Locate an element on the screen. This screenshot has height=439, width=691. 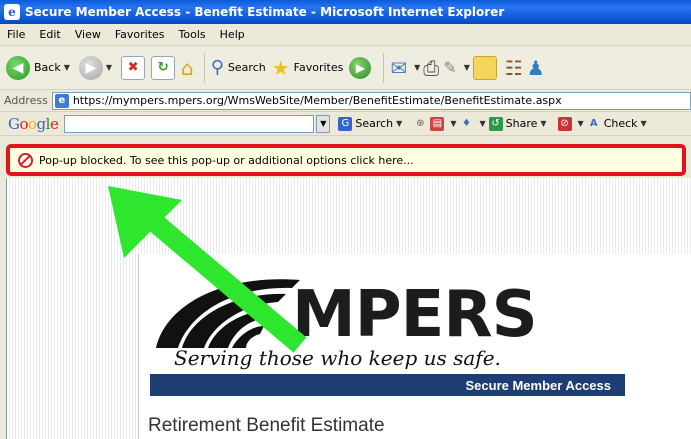
edit-icon: ✎ is located at coordinates (449, 67).